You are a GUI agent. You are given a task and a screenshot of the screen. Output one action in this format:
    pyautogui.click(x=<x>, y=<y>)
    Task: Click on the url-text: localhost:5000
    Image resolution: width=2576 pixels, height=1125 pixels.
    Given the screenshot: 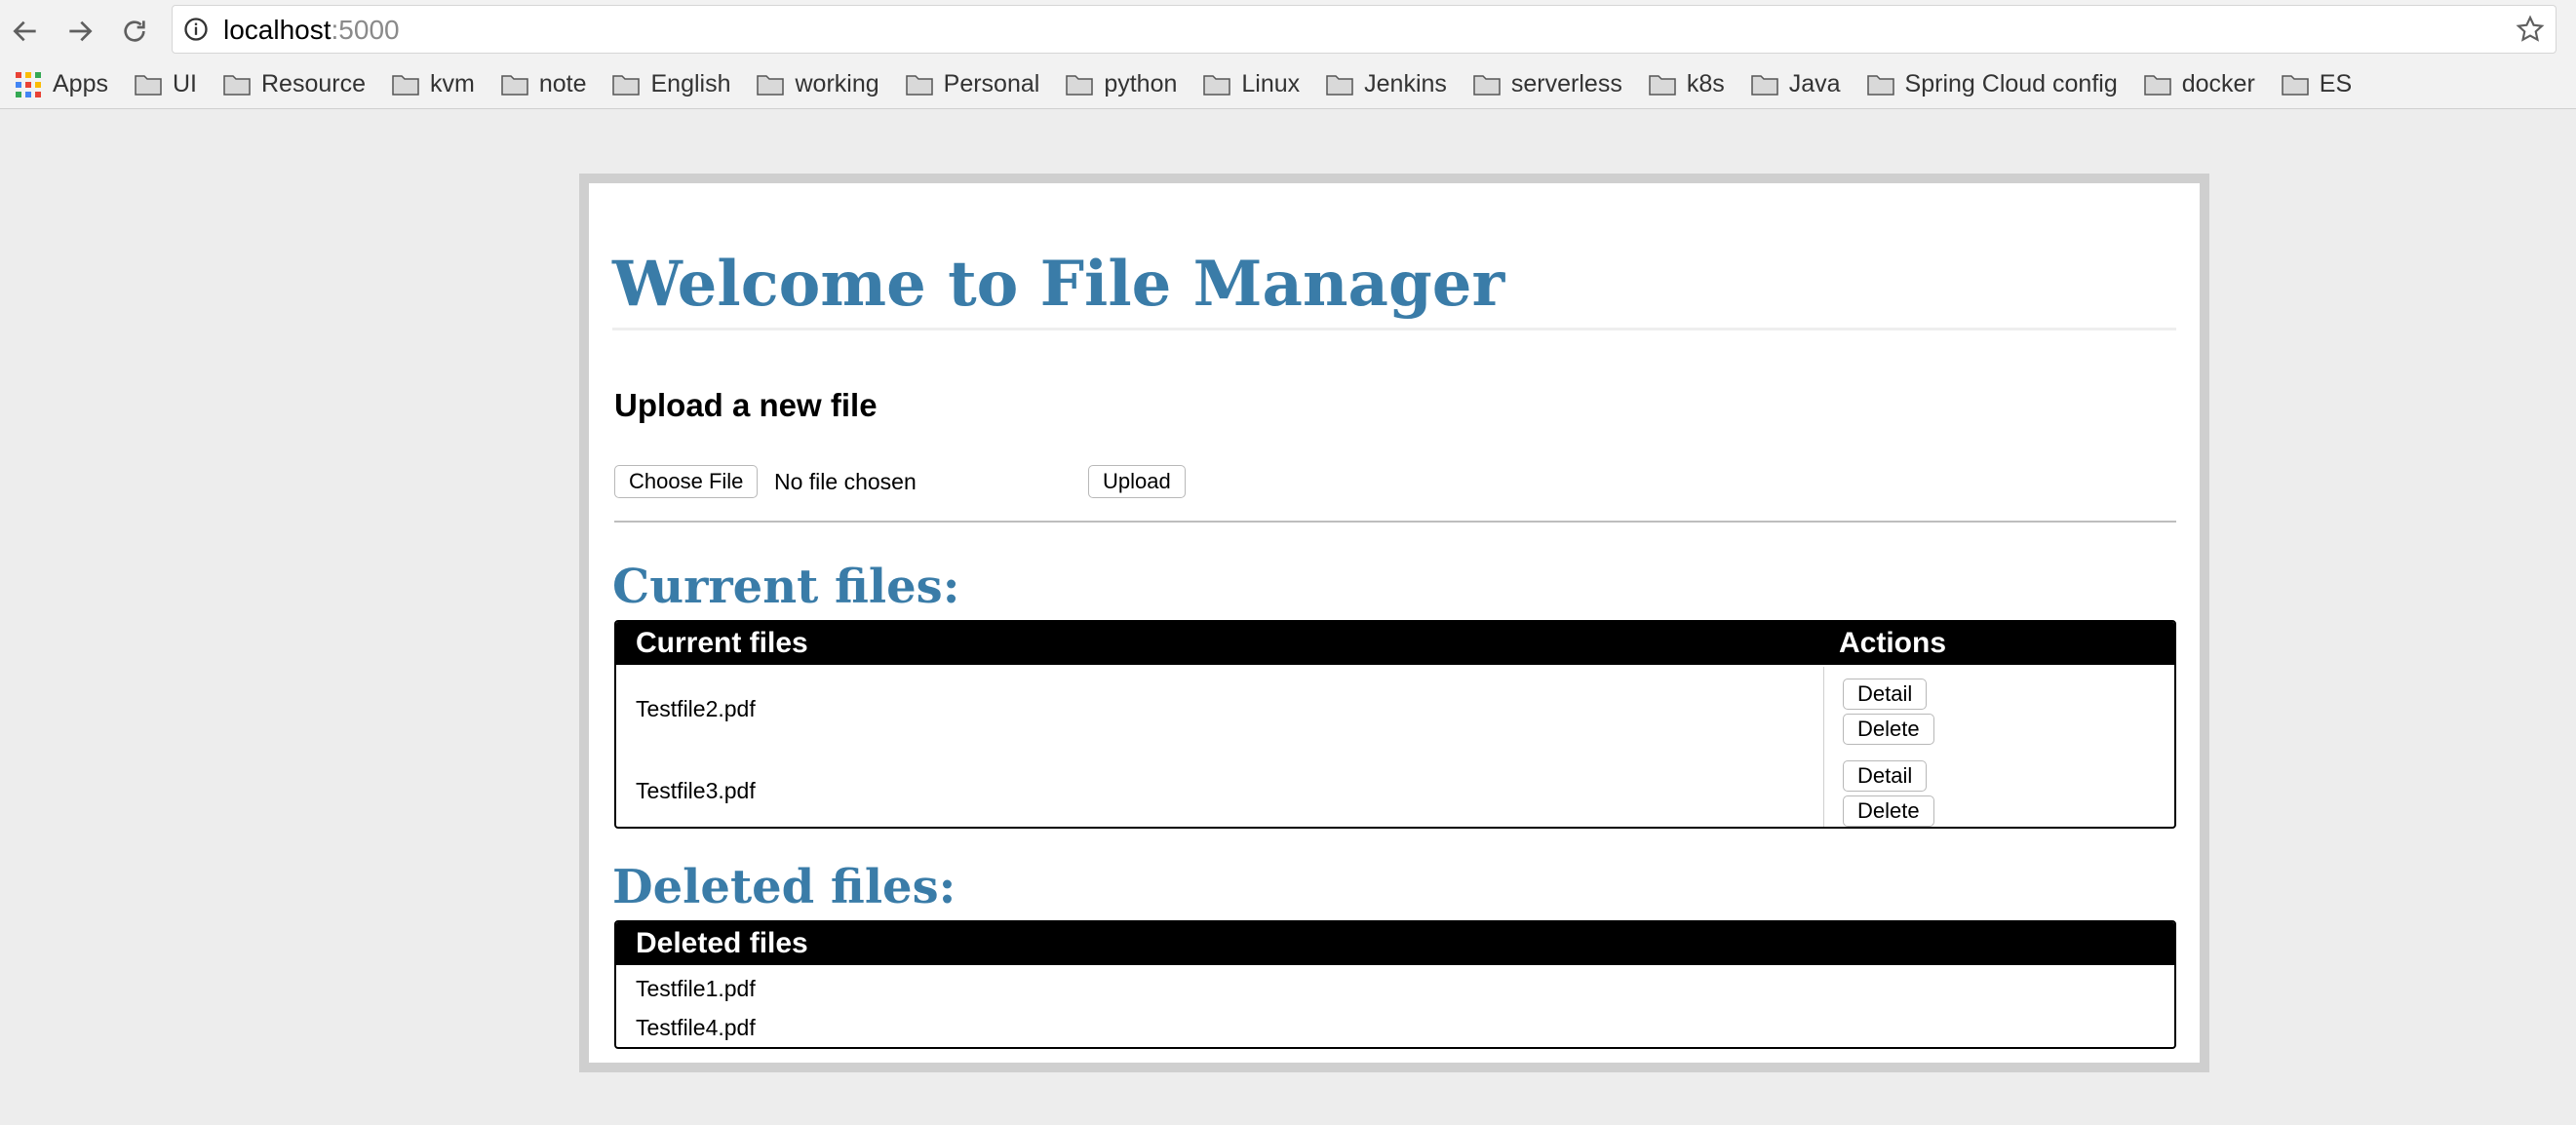 What is the action you would take?
    pyautogui.click(x=311, y=30)
    